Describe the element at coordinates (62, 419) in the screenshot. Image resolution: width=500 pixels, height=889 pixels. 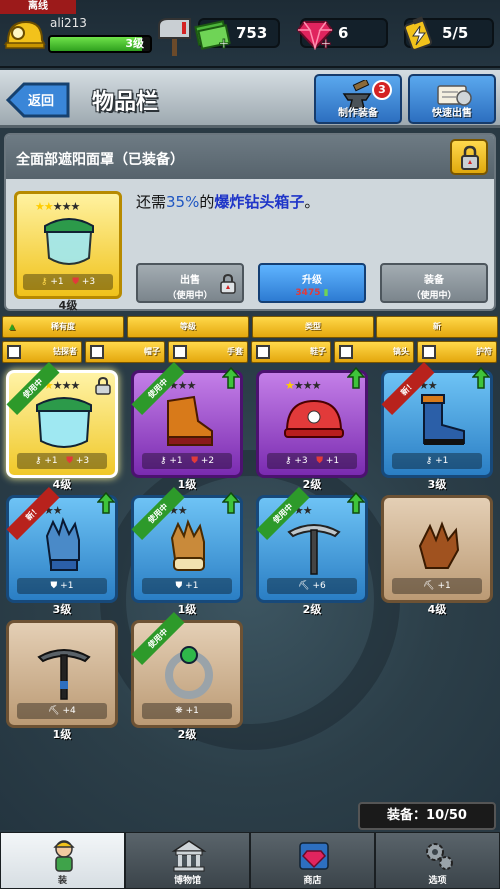
I see `inventory-item-face-shield: ★★★★★使用中⚷ +1 ⛊ +3` at that location.